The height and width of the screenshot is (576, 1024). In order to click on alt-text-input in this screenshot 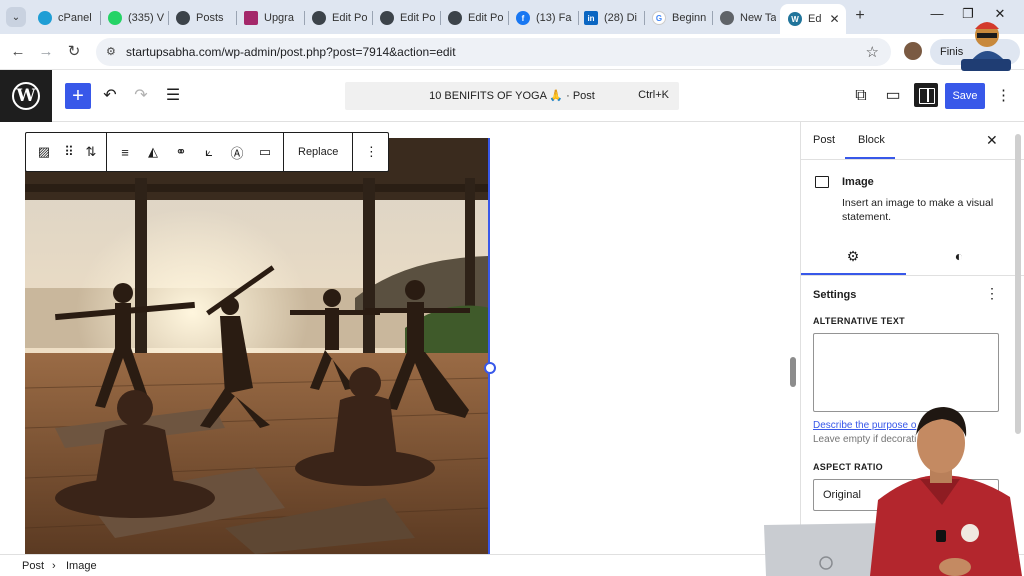, I will do `click(906, 372)`.